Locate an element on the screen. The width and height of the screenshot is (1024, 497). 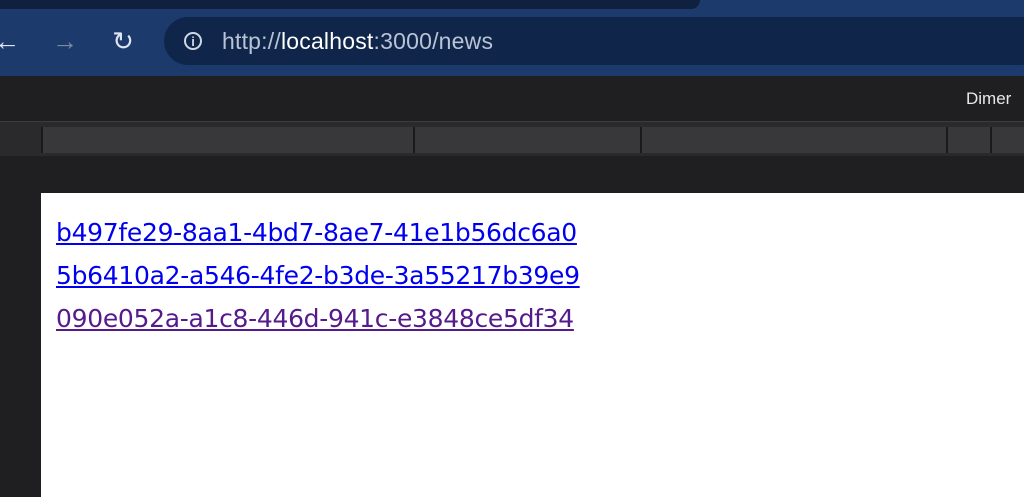
device-toolbar is located at coordinates (512, 99).